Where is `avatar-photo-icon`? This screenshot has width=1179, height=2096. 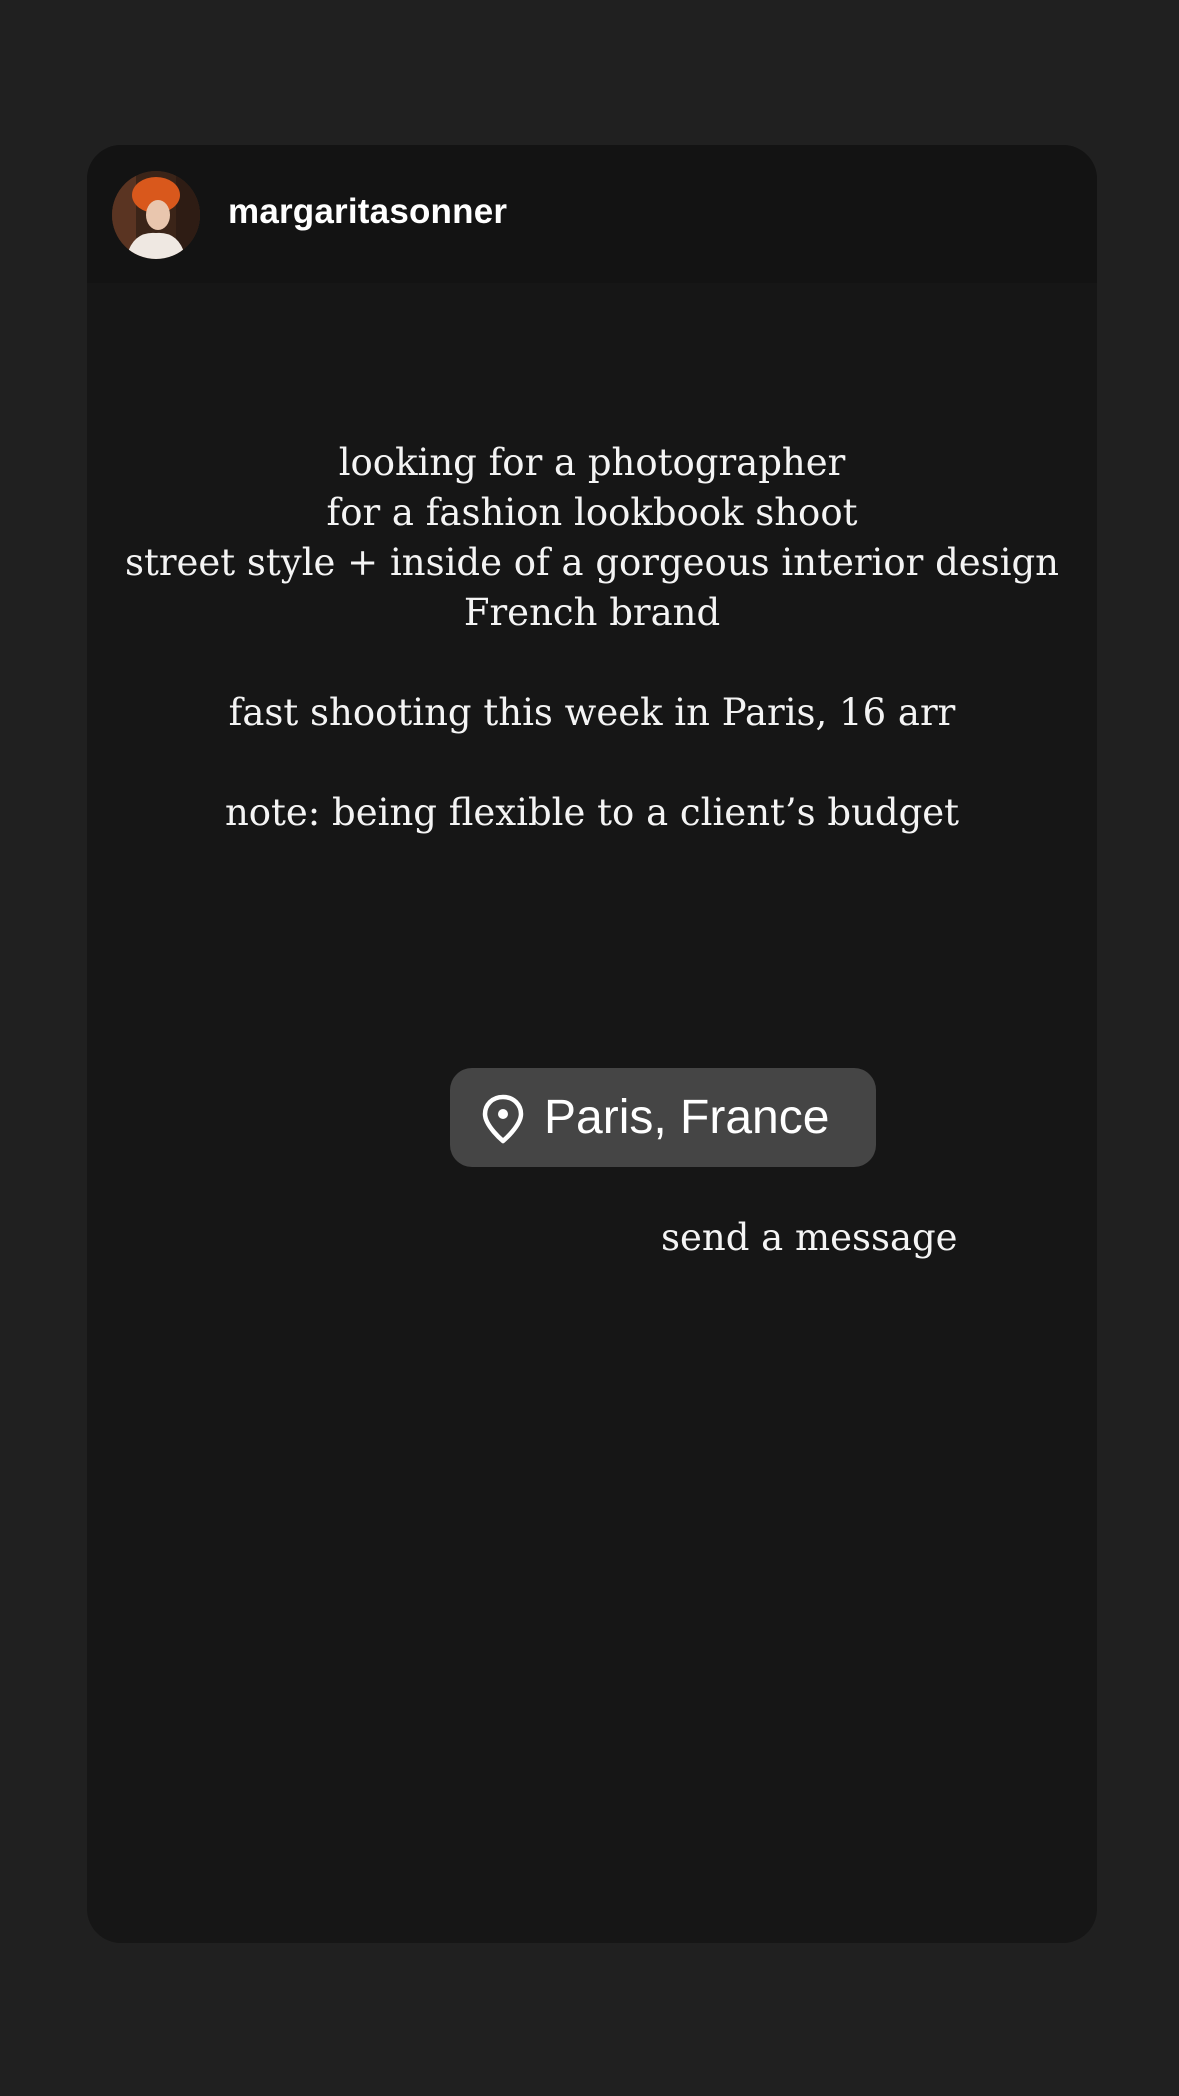 avatar-photo-icon is located at coordinates (156, 215).